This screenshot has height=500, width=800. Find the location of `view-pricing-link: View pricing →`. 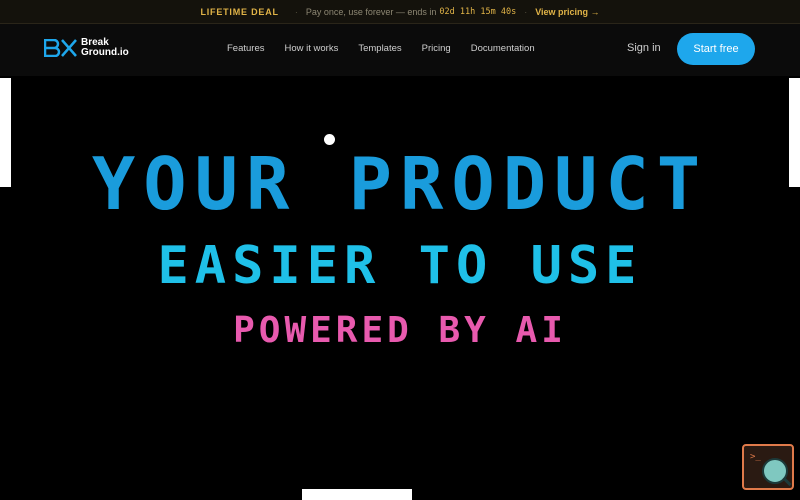

view-pricing-link: View pricing → is located at coordinates (567, 12).